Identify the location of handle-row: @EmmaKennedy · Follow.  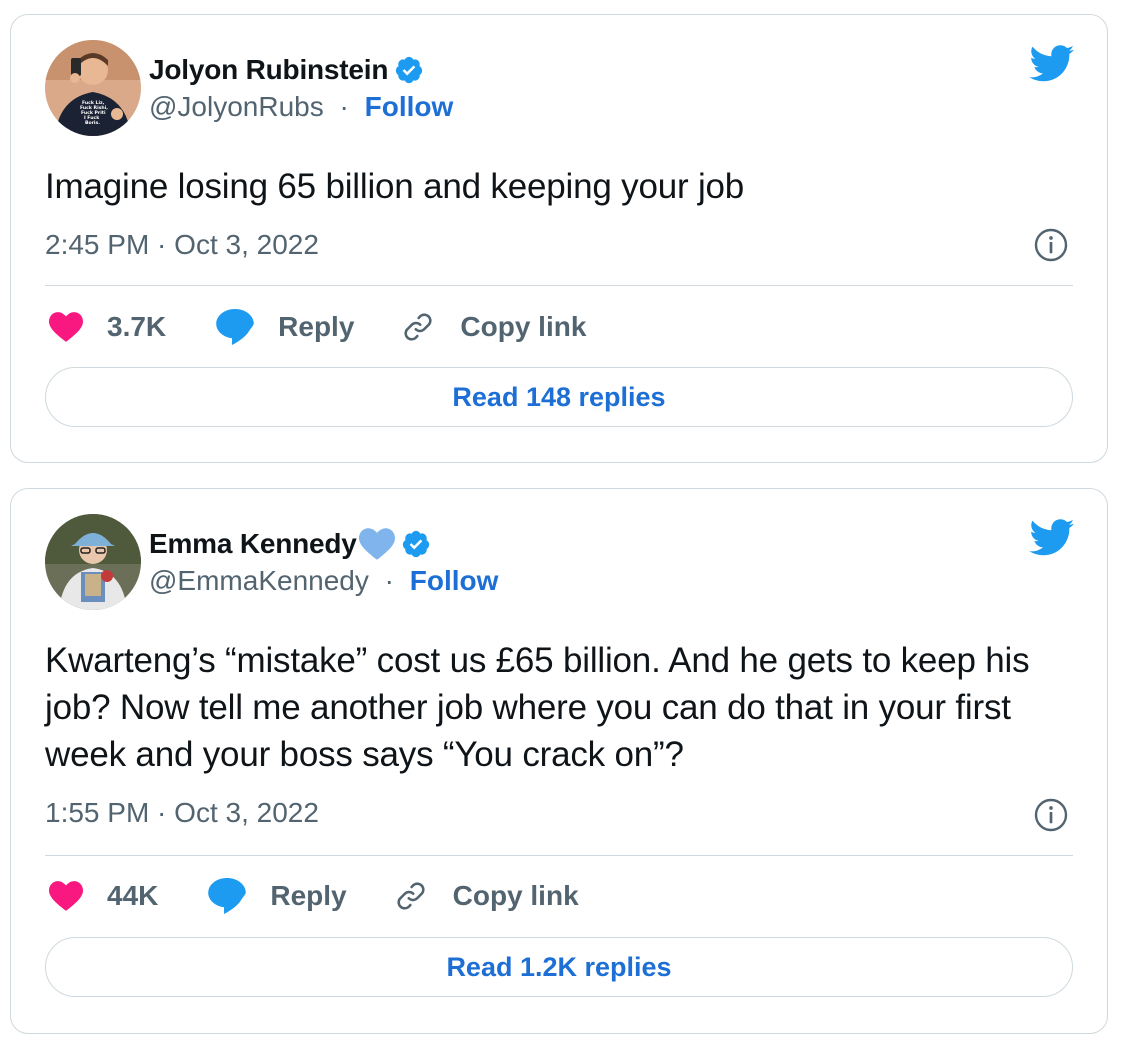
(323, 581).